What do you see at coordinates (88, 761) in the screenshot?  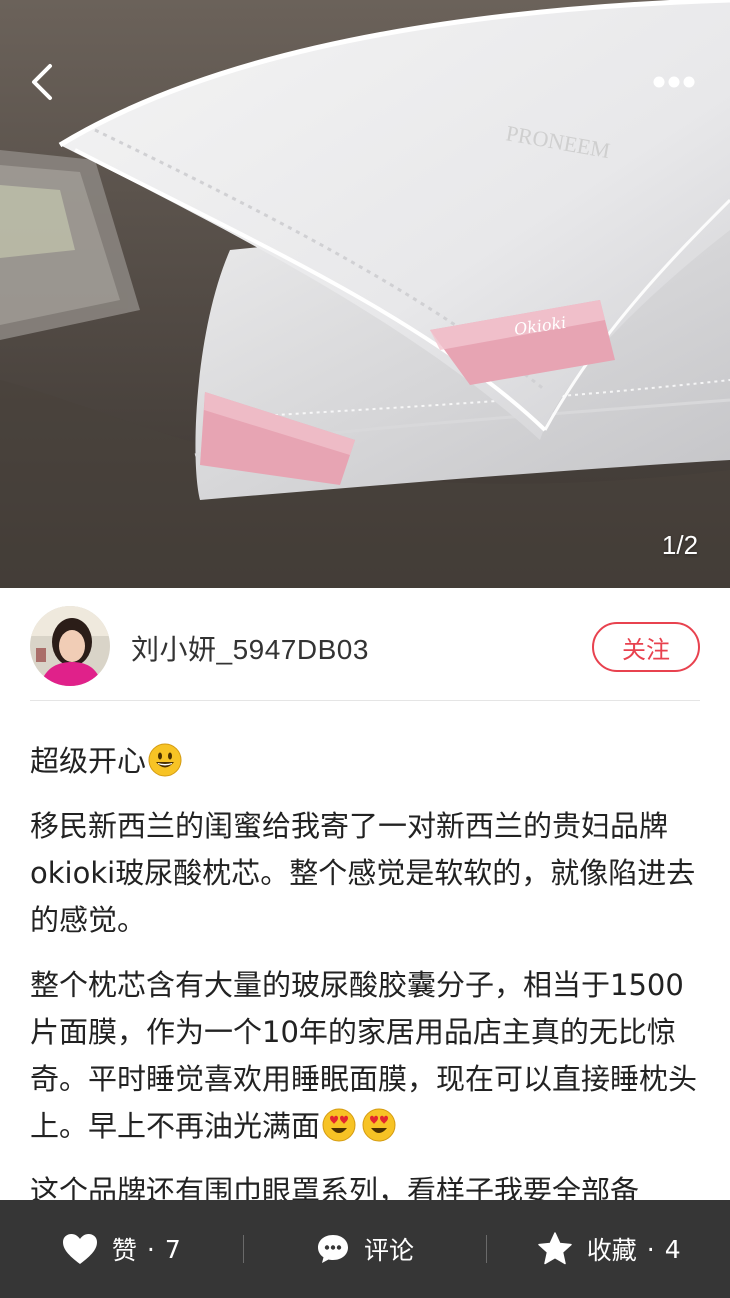 I see `post-title: 超级开心` at bounding box center [88, 761].